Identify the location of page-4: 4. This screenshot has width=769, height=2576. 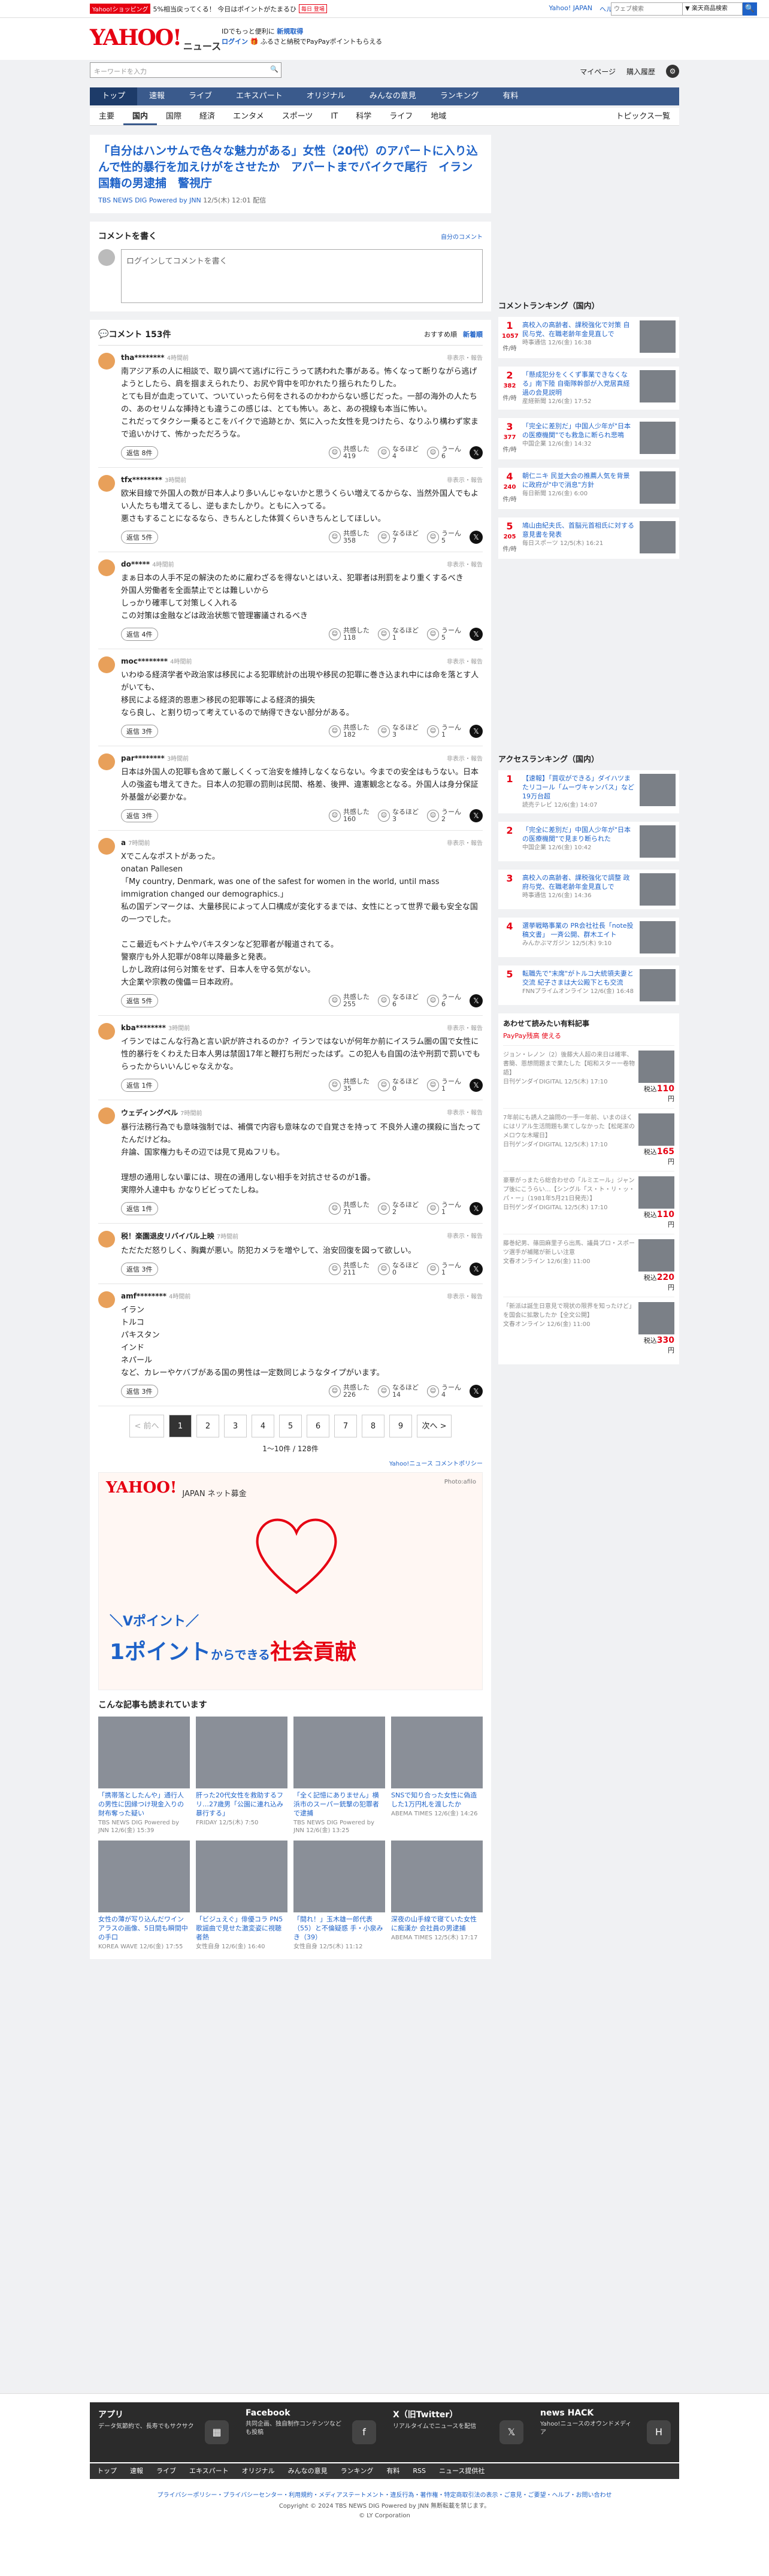
(263, 1426).